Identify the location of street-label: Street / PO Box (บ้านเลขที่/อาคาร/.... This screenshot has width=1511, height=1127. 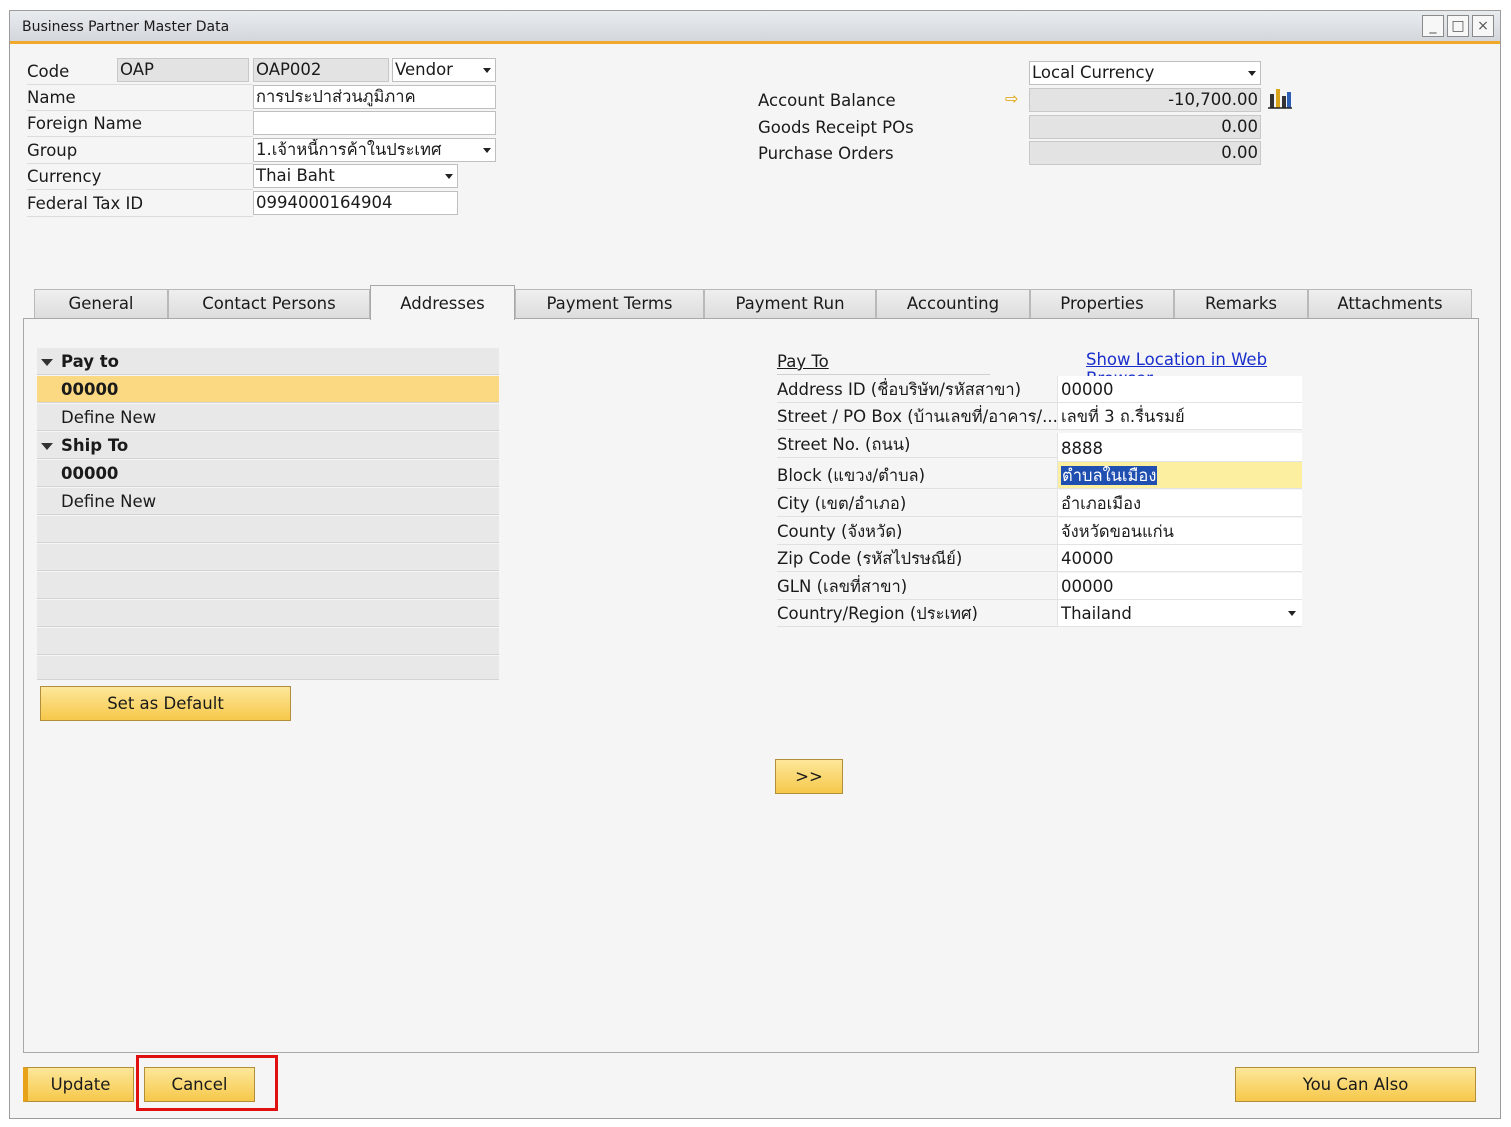
(917, 416).